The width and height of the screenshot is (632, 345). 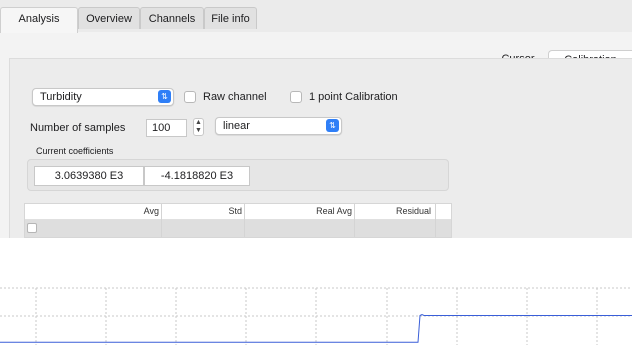 What do you see at coordinates (238, 228) in the screenshot?
I see `table-row` at bounding box center [238, 228].